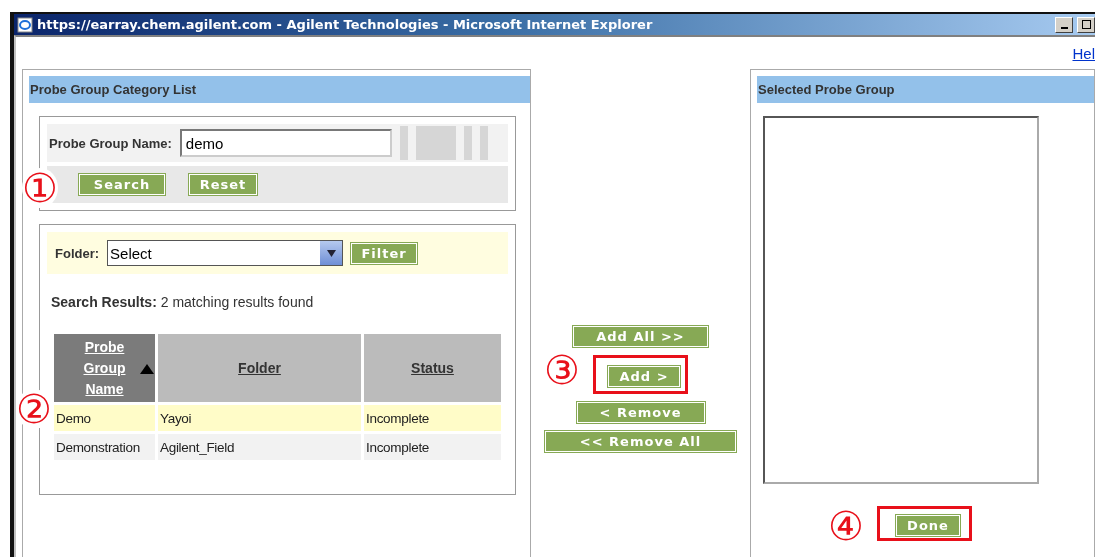 This screenshot has height=557, width=1095. What do you see at coordinates (279, 89) in the screenshot?
I see `panel-title: Probe Group Category List` at bounding box center [279, 89].